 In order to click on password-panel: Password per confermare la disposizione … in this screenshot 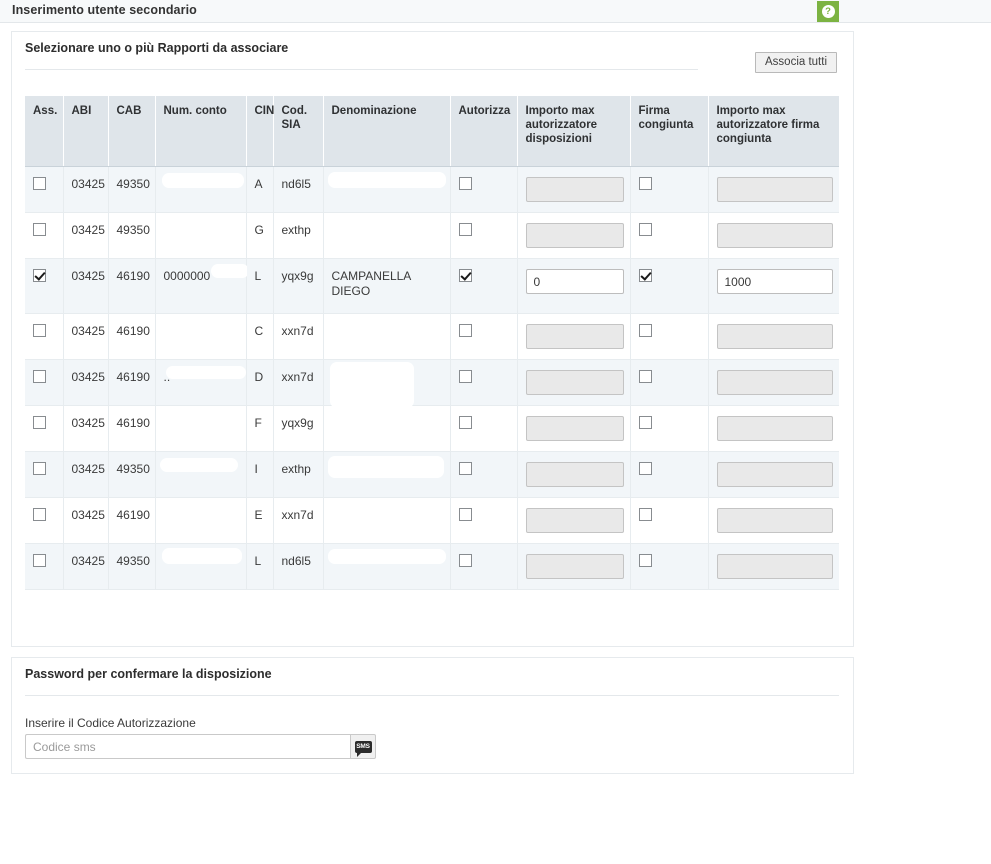, I will do `click(432, 715)`.